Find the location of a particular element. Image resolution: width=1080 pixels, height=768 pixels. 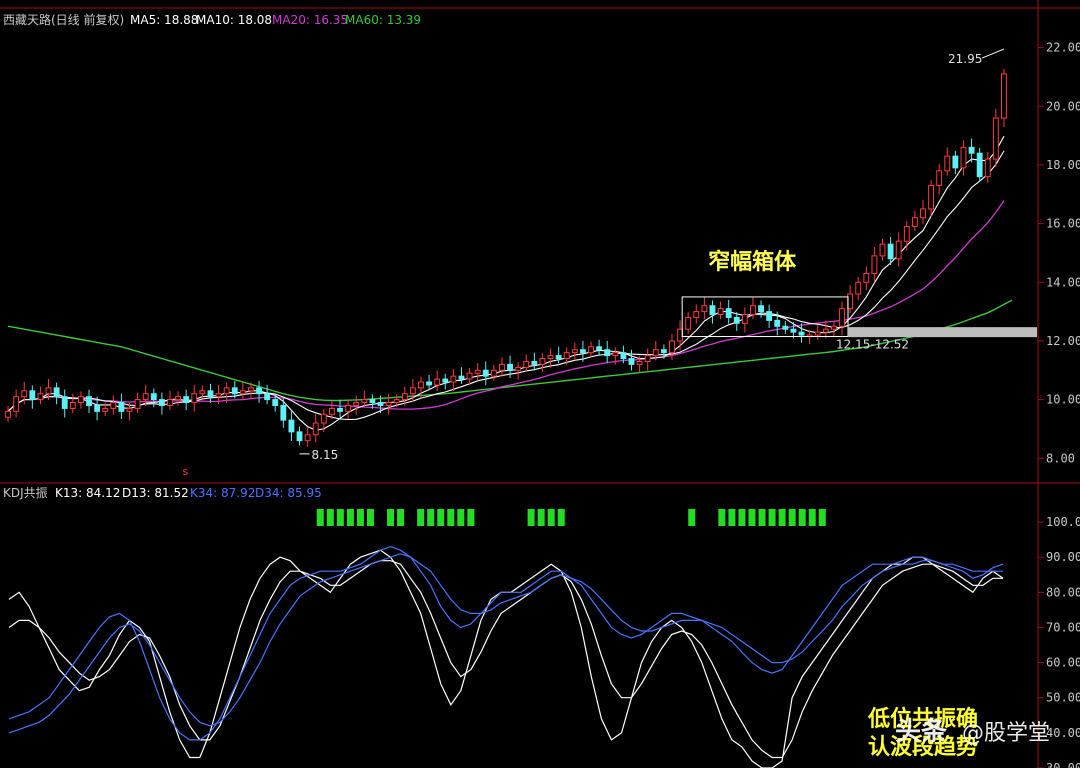

box-label: 窄幅箱体 is located at coordinates (752, 262).